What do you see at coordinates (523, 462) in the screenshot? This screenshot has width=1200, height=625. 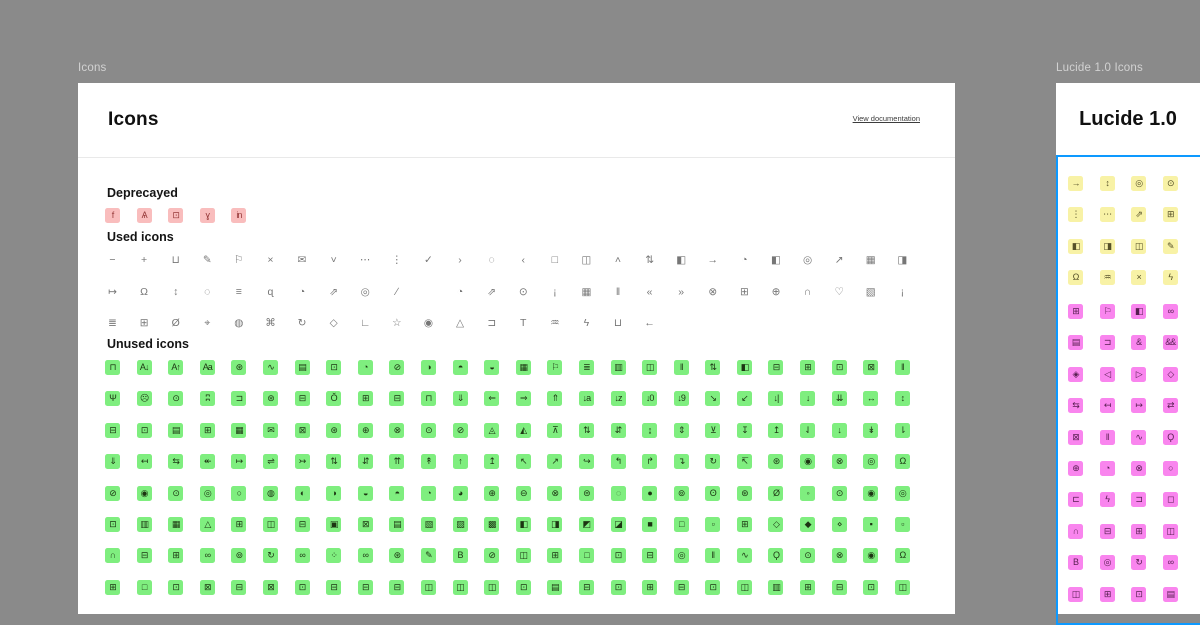 I see `unused-icon: ↖` at bounding box center [523, 462].